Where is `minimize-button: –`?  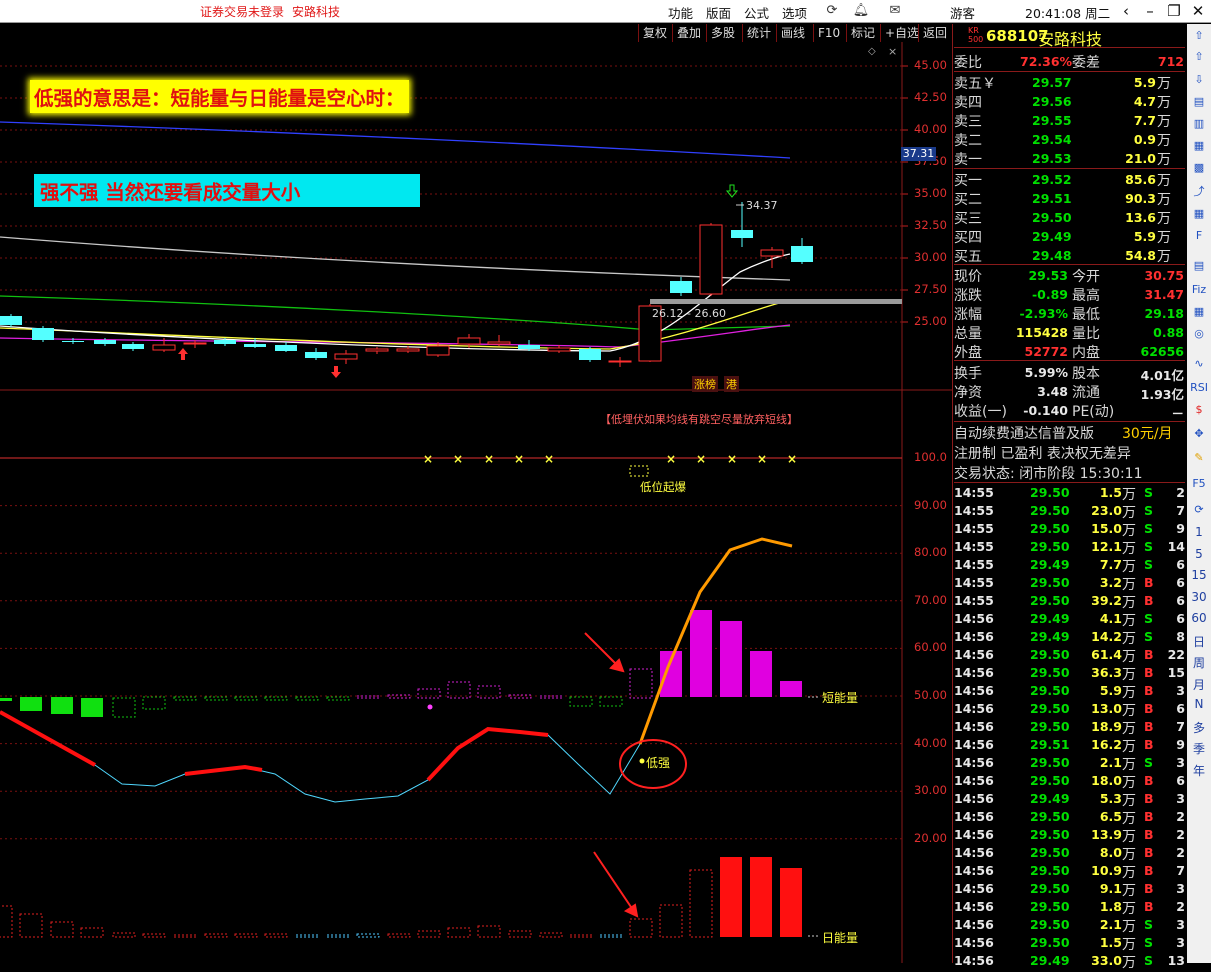
minimize-button: – is located at coordinates (1150, 11).